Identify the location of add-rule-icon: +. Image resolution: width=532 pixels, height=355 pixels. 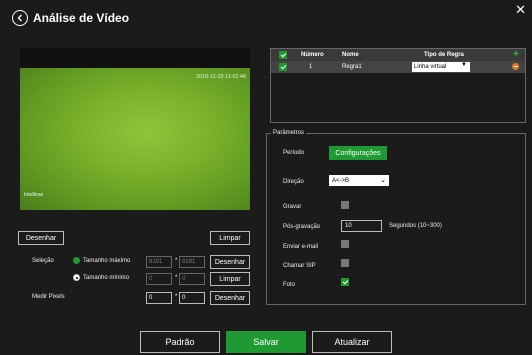
(516, 55).